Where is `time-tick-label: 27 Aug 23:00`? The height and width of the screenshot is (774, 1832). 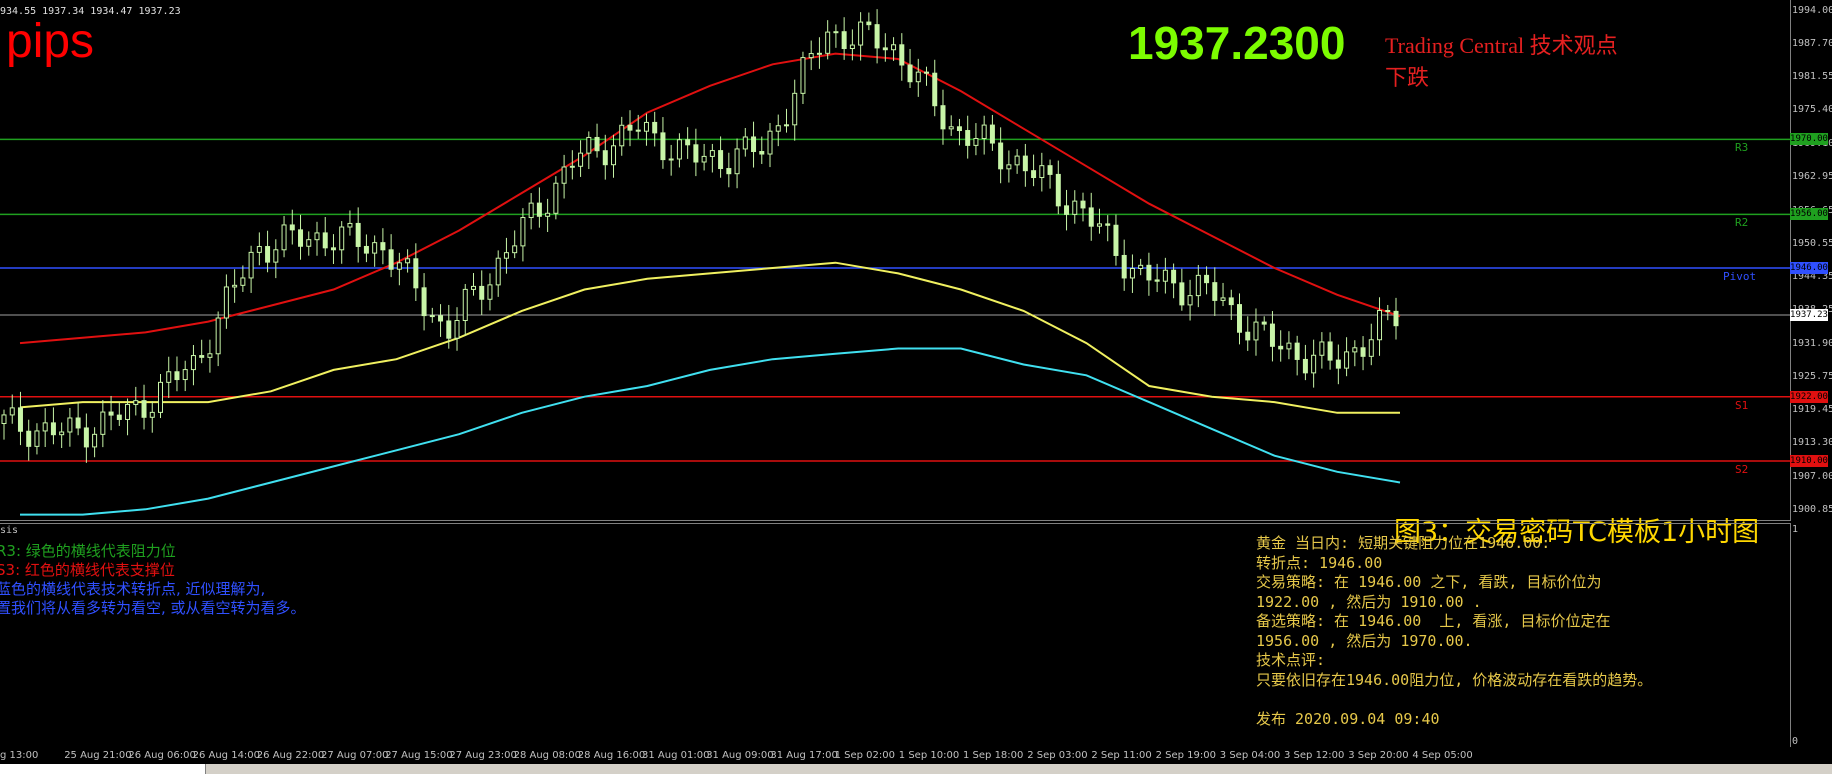 time-tick-label: 27 Aug 23:00 is located at coordinates (483, 755).